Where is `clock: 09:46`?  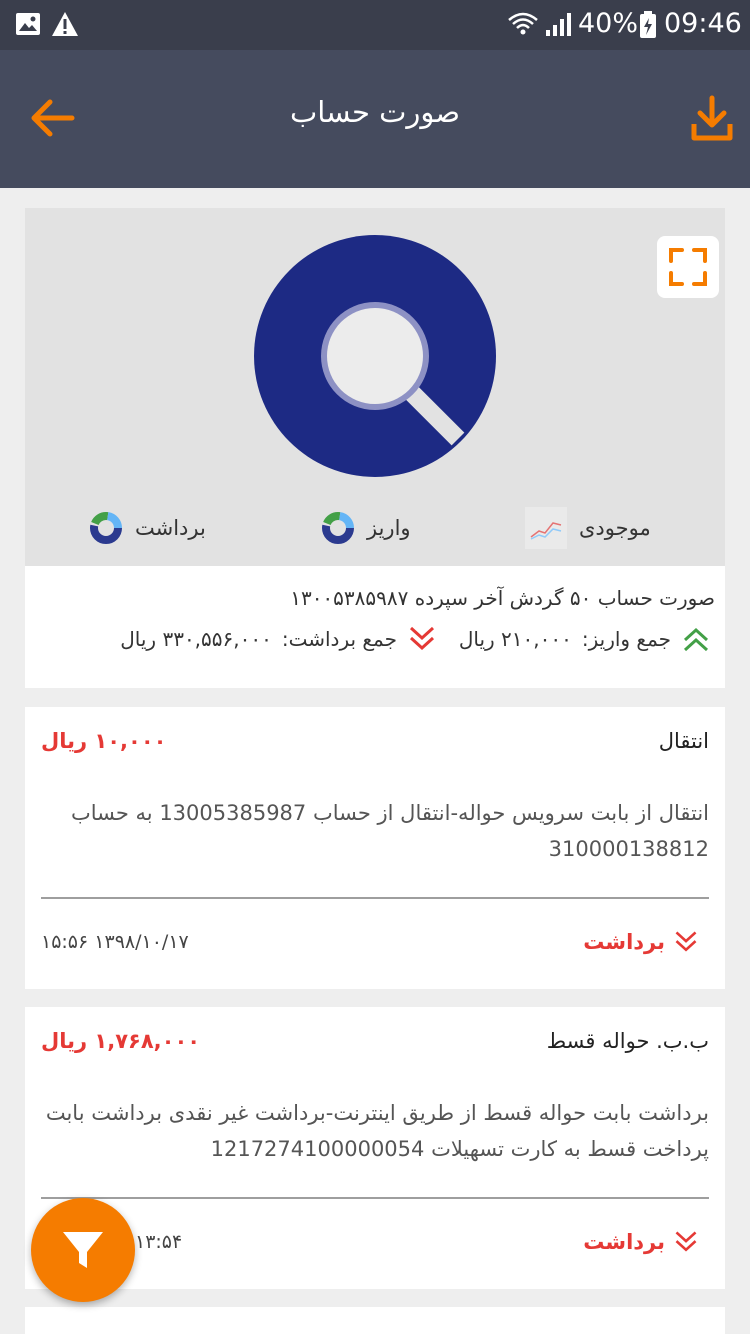
clock: 09:46 is located at coordinates (703, 23).